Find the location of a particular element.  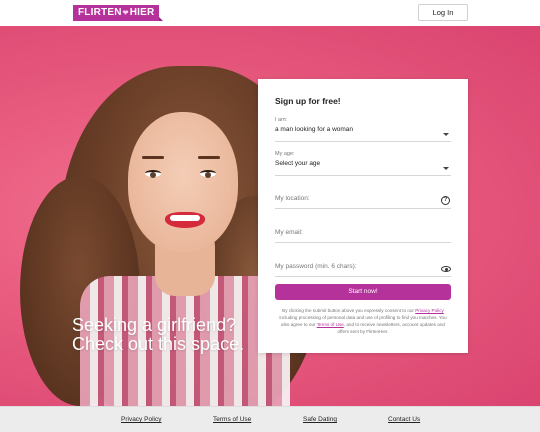

hero-tagline-line2: Check out this space. is located at coordinates (158, 344).